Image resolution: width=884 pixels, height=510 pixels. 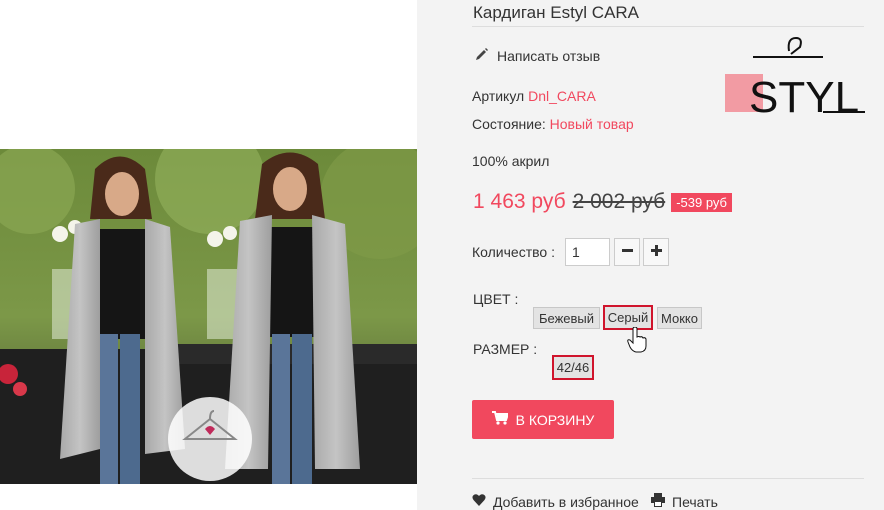 I want to click on sku-value: Dnl_CARA, so click(x=562, y=96).